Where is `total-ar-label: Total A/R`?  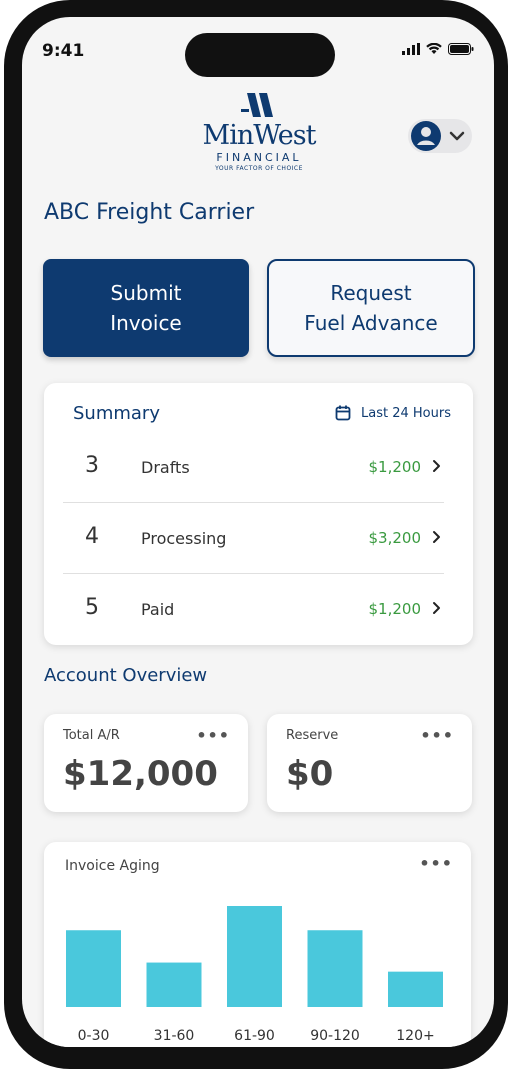
total-ar-label: Total A/R is located at coordinates (91, 735).